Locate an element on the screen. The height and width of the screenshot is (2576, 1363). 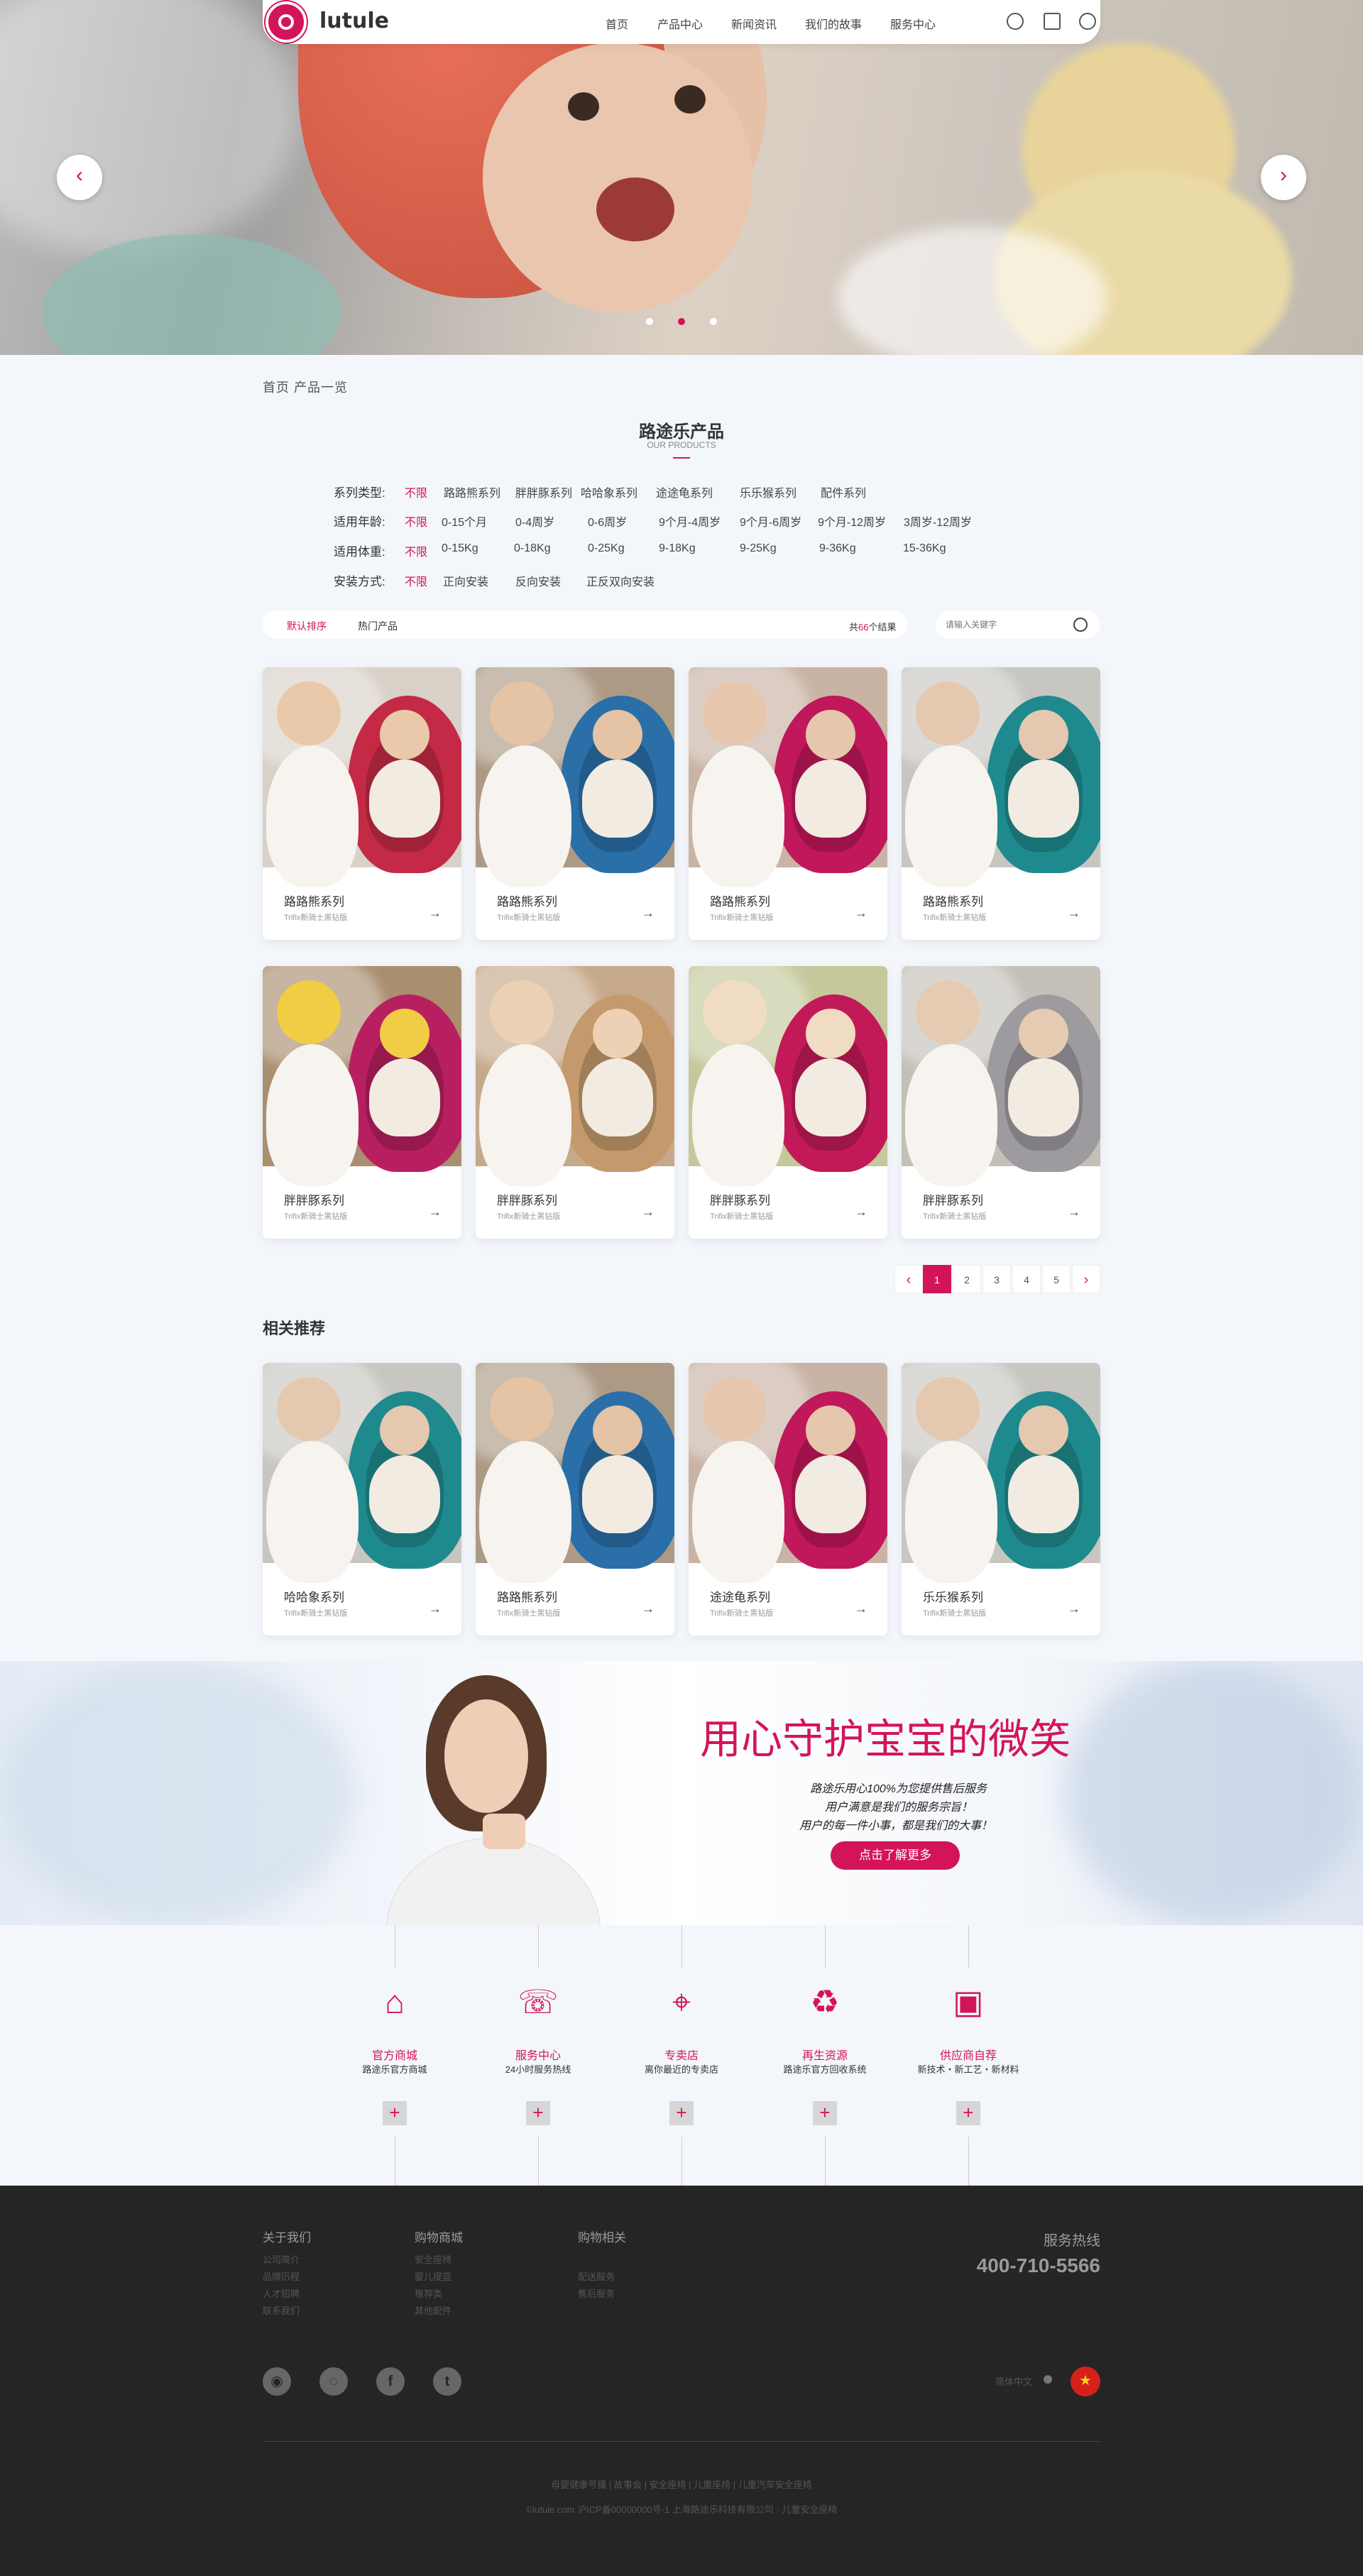
nav-products: 产品中心 is located at coordinates (680, 24).